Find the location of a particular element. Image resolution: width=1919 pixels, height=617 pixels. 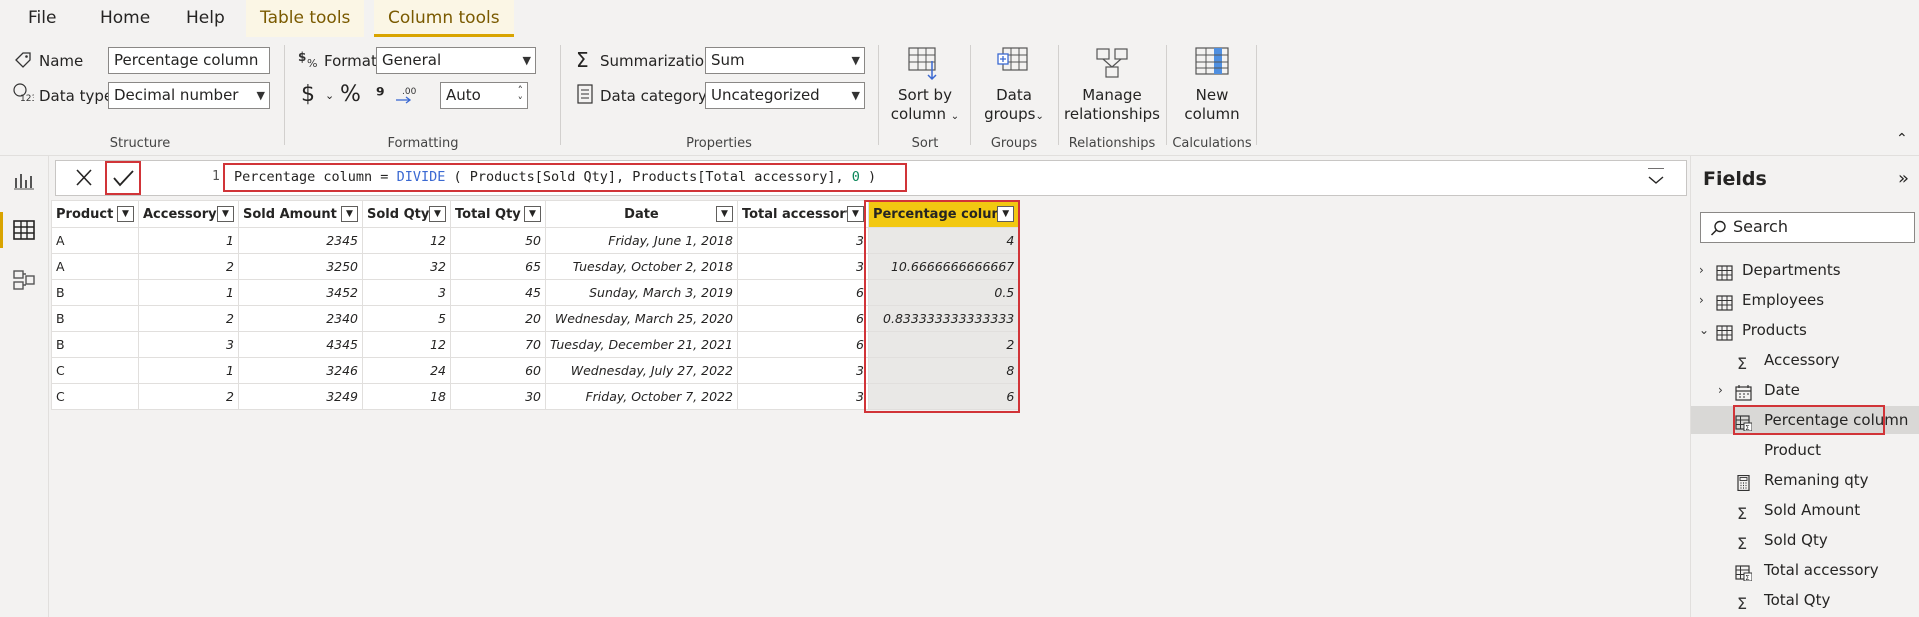

cell-date: Tuesday, December 21, 2021 is located at coordinates (641, 344).